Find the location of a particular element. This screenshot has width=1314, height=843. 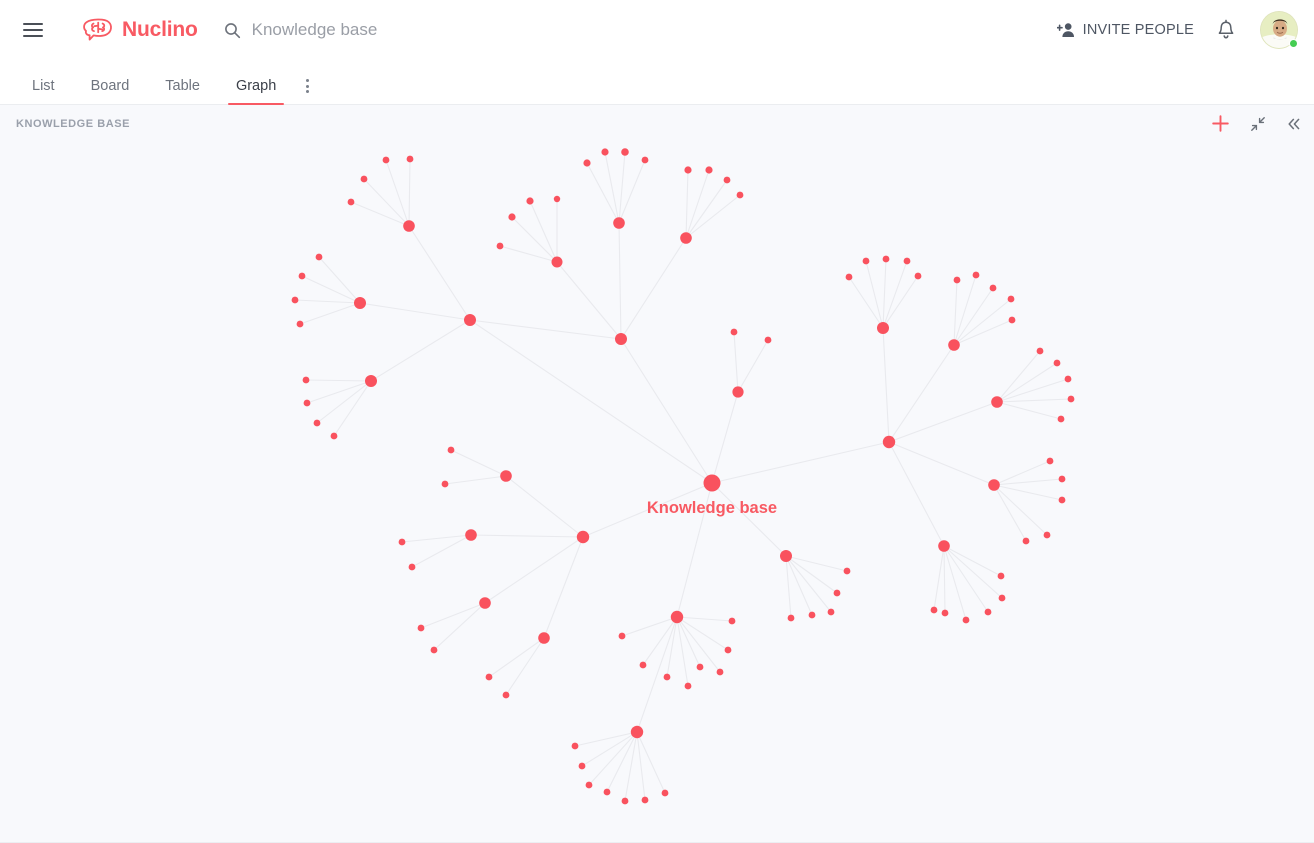

tab-table: Table is located at coordinates (182, 91).